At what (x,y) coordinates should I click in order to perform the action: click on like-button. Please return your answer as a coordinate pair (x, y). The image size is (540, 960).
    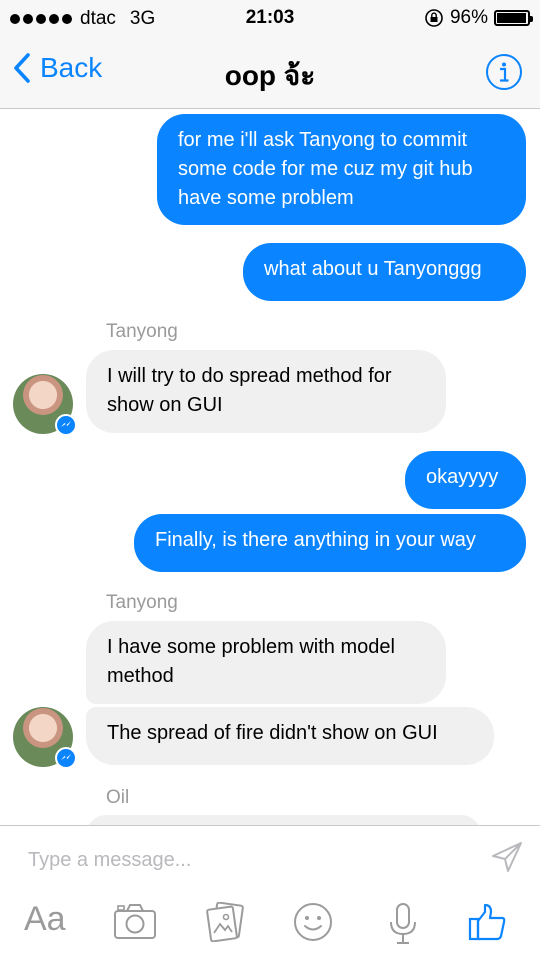
    Looking at the image, I should click on (487, 924).